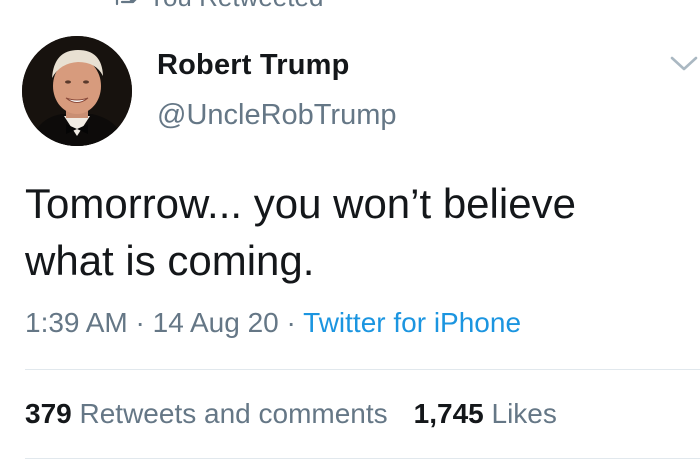 This screenshot has width=700, height=465. I want to click on tweet-time: 1:39 AM, so click(76, 322).